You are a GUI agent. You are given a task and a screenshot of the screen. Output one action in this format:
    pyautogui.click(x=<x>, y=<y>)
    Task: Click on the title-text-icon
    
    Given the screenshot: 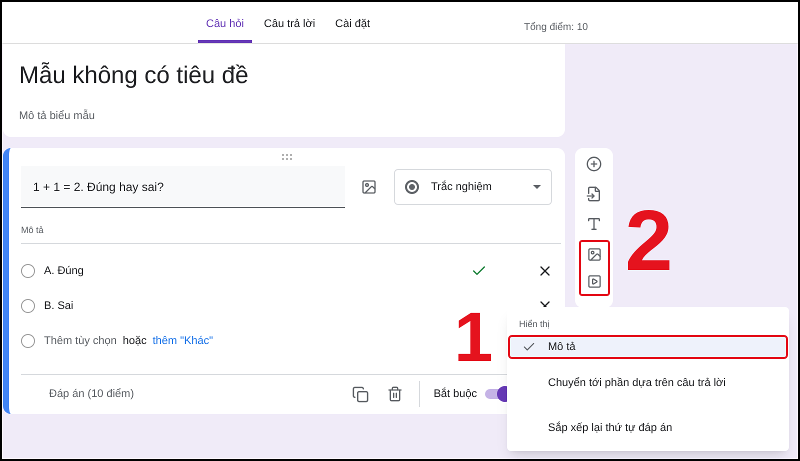 What is the action you would take?
    pyautogui.click(x=594, y=224)
    